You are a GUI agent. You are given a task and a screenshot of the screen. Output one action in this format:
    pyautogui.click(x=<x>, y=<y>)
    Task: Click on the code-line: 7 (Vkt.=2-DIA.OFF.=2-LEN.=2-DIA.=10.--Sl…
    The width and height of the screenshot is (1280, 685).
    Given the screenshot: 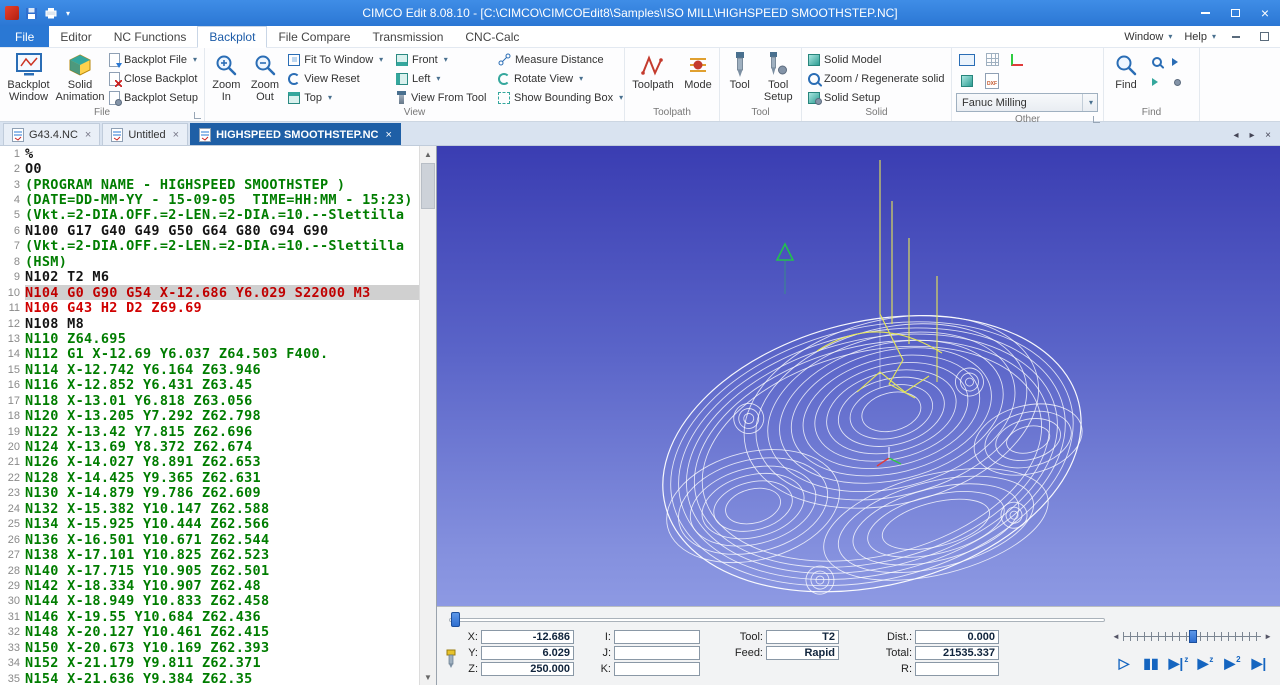 What is the action you would take?
    pyautogui.click(x=209, y=246)
    